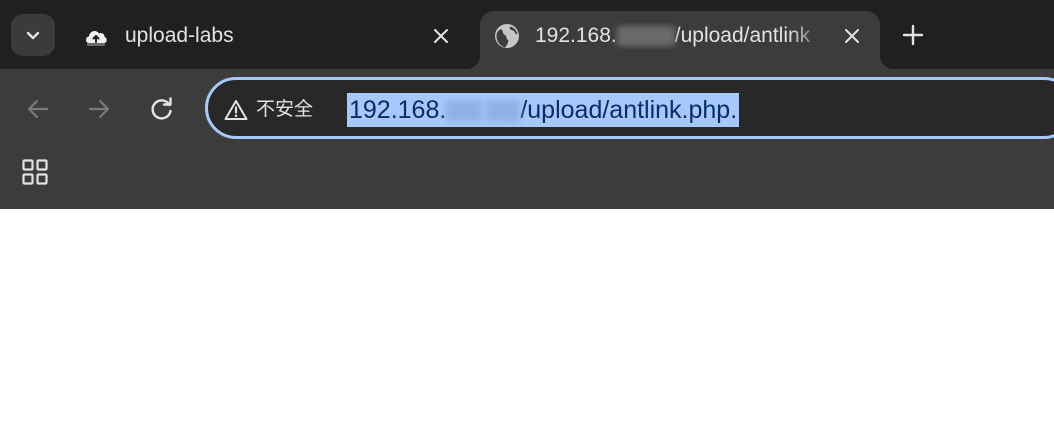 This screenshot has height=436, width=1054. I want to click on chevron-down-icon, so click(33, 35).